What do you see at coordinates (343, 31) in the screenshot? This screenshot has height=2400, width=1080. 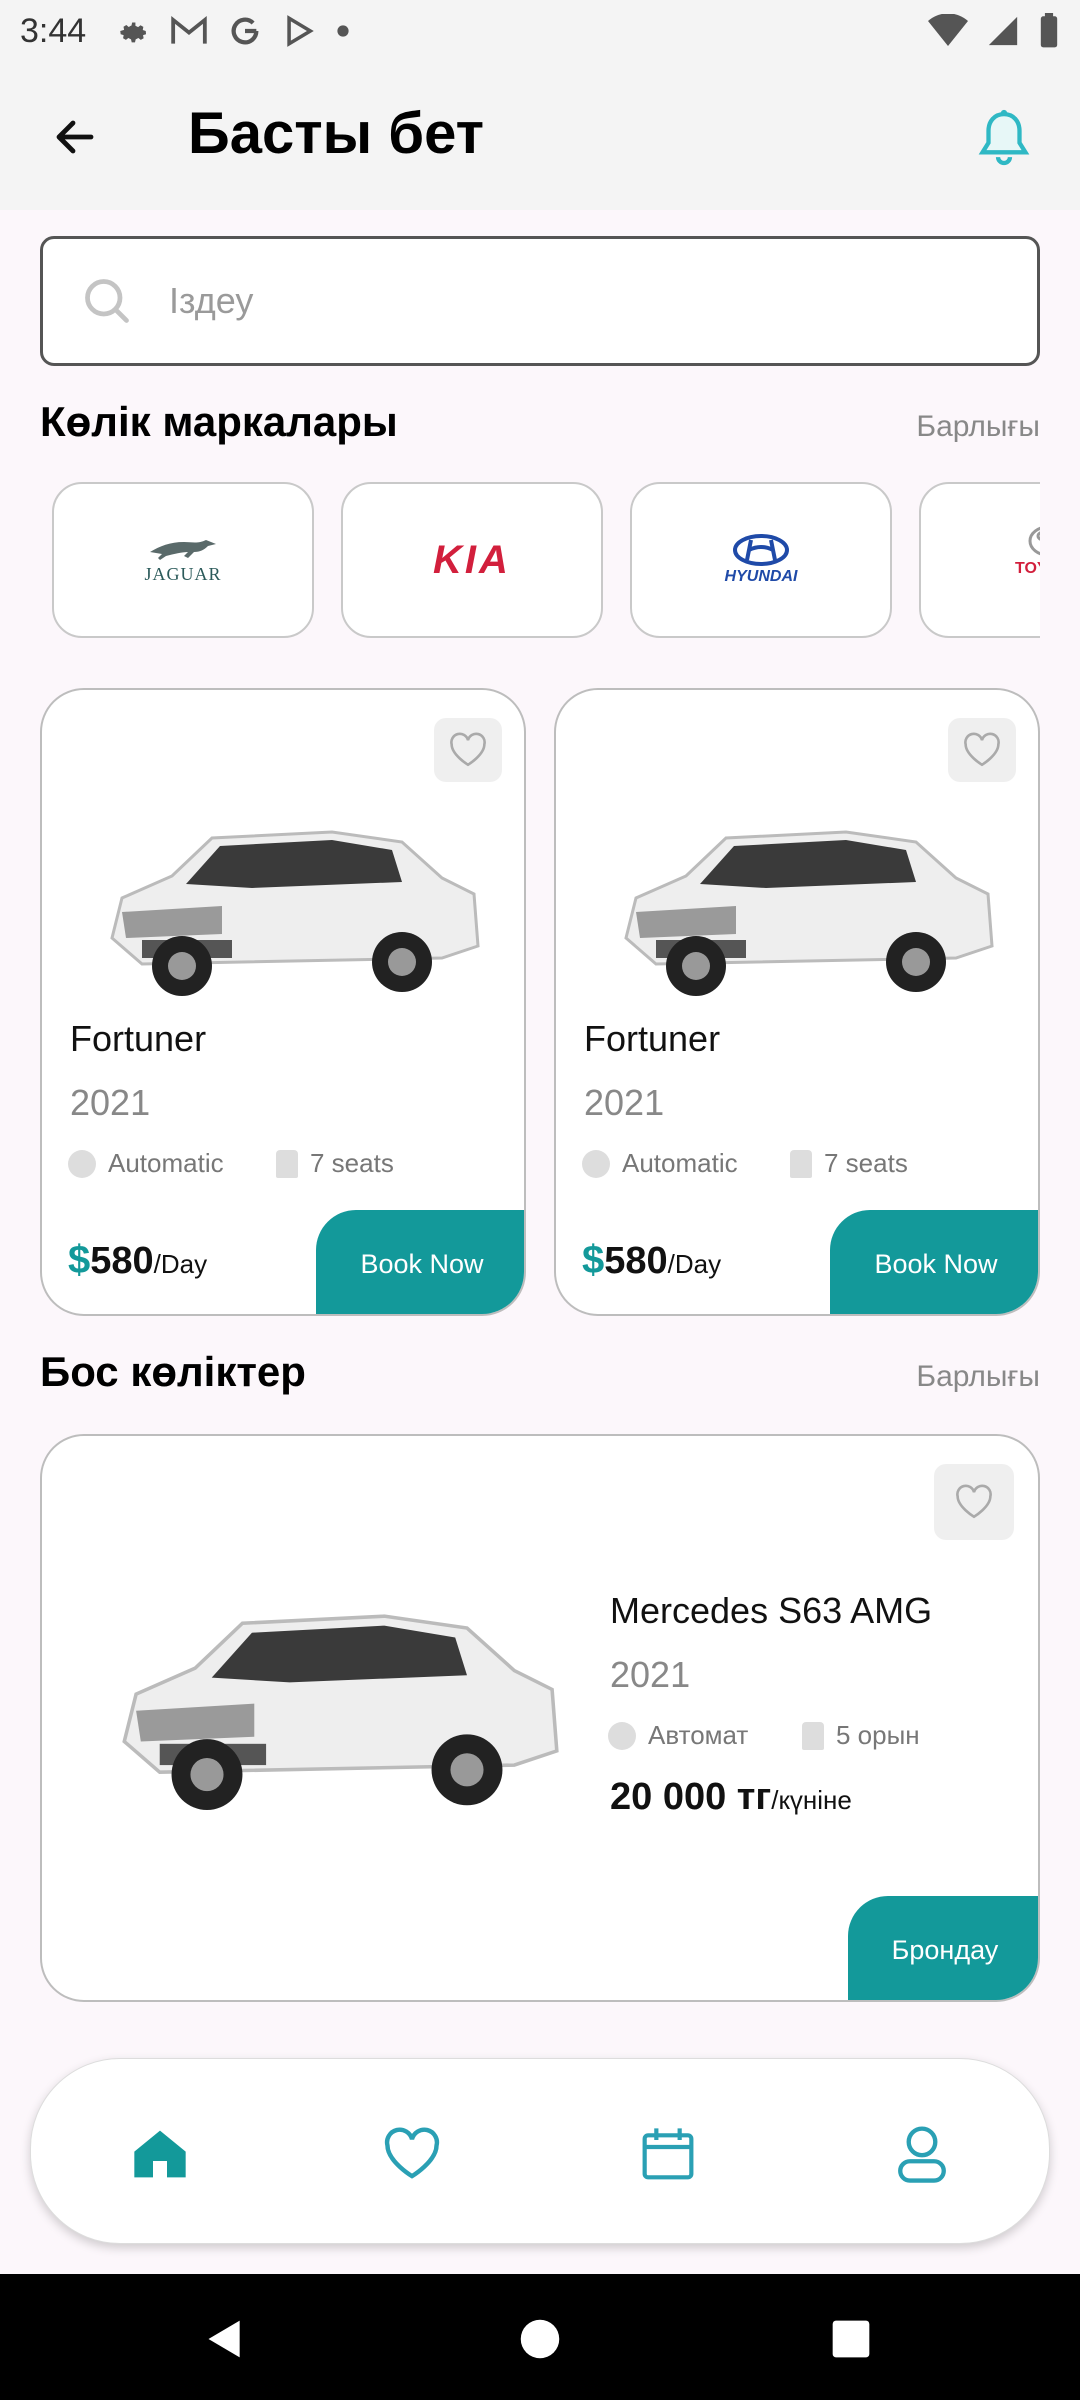 I see `dot-icon` at bounding box center [343, 31].